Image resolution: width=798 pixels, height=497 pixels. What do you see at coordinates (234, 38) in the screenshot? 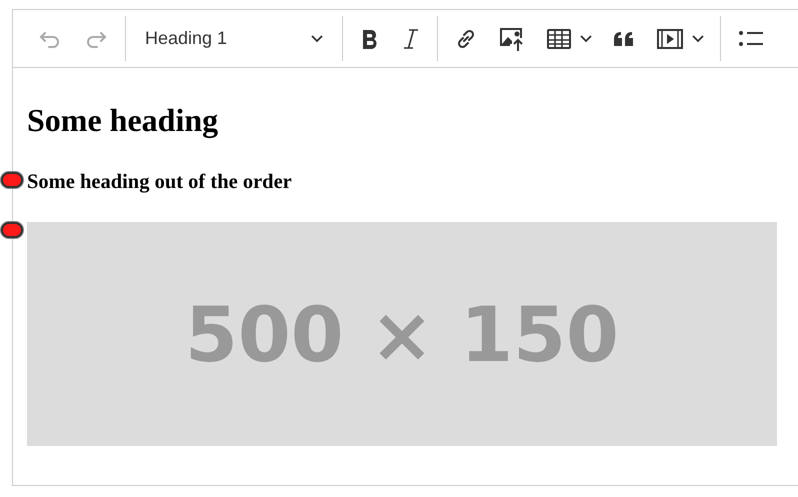
I see `heading-dropdown: Heading 1` at bounding box center [234, 38].